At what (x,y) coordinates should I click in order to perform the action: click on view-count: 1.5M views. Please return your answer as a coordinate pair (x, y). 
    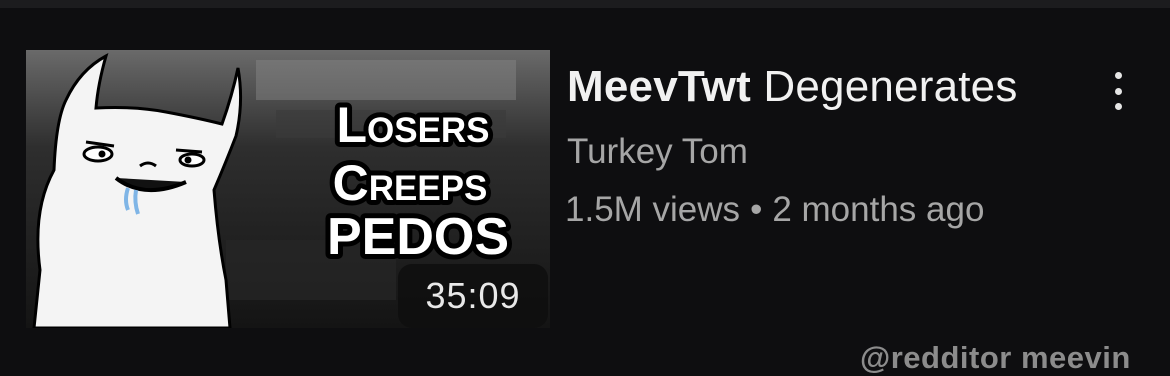
    Looking at the image, I should click on (653, 209).